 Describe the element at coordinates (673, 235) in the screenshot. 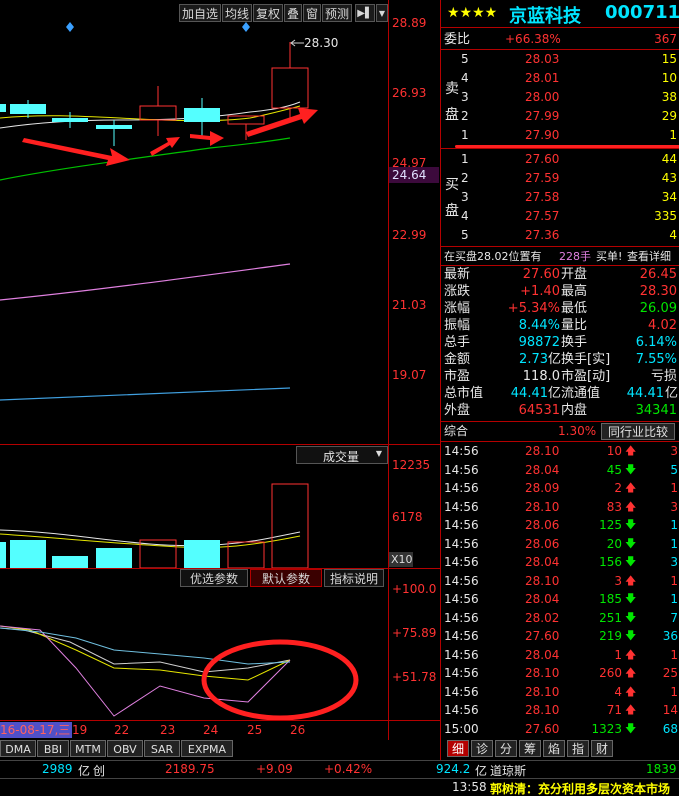

I see `bid-volume: 4` at that location.